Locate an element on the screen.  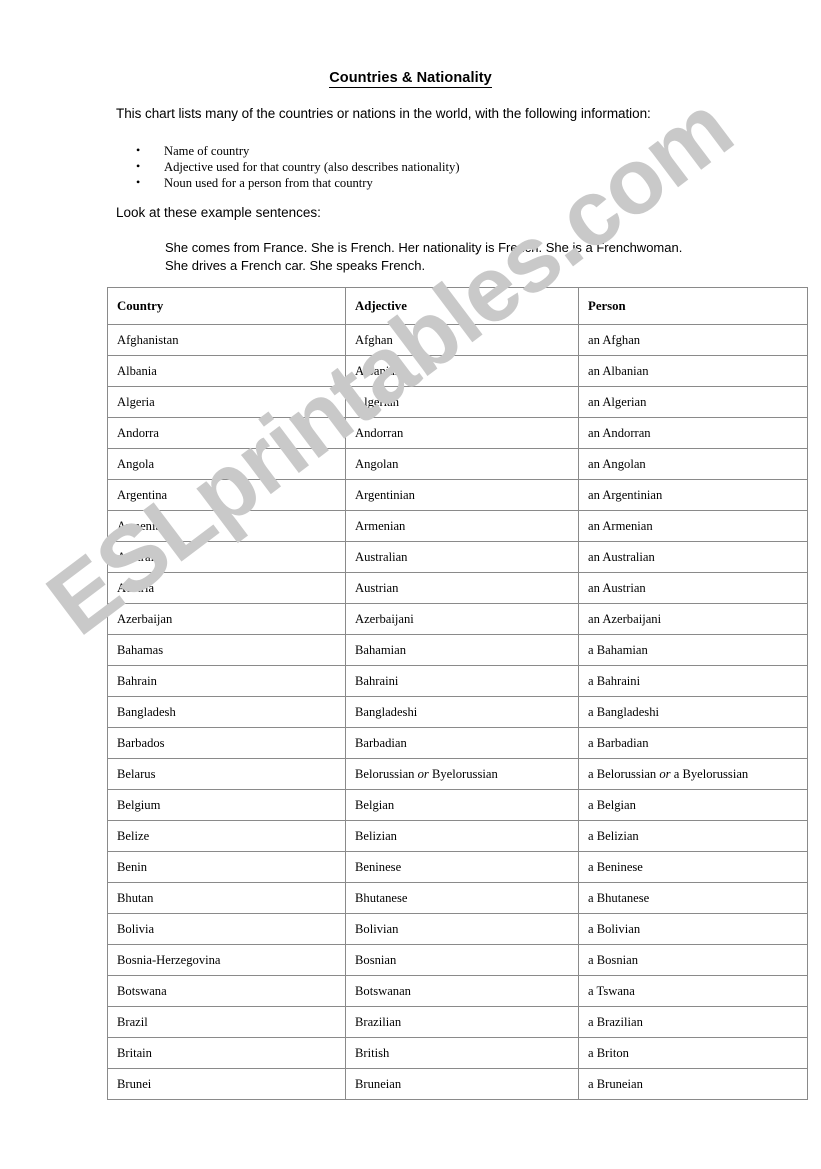
table-row: Algeria Algerian an Algerian is located at coordinates (457, 402).